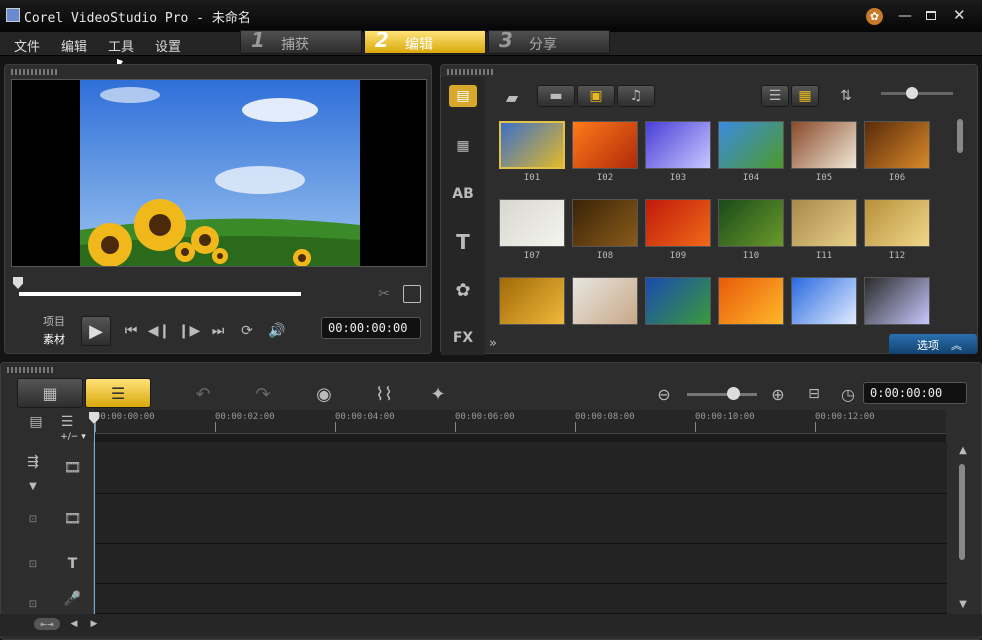 This screenshot has height=640, width=982. I want to click on redo-icon: ↷, so click(263, 394).